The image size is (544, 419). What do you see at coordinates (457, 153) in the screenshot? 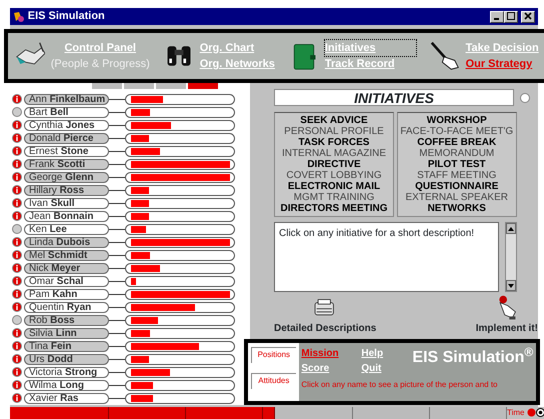
I see `initiative-item: MEMORANDUM` at bounding box center [457, 153].